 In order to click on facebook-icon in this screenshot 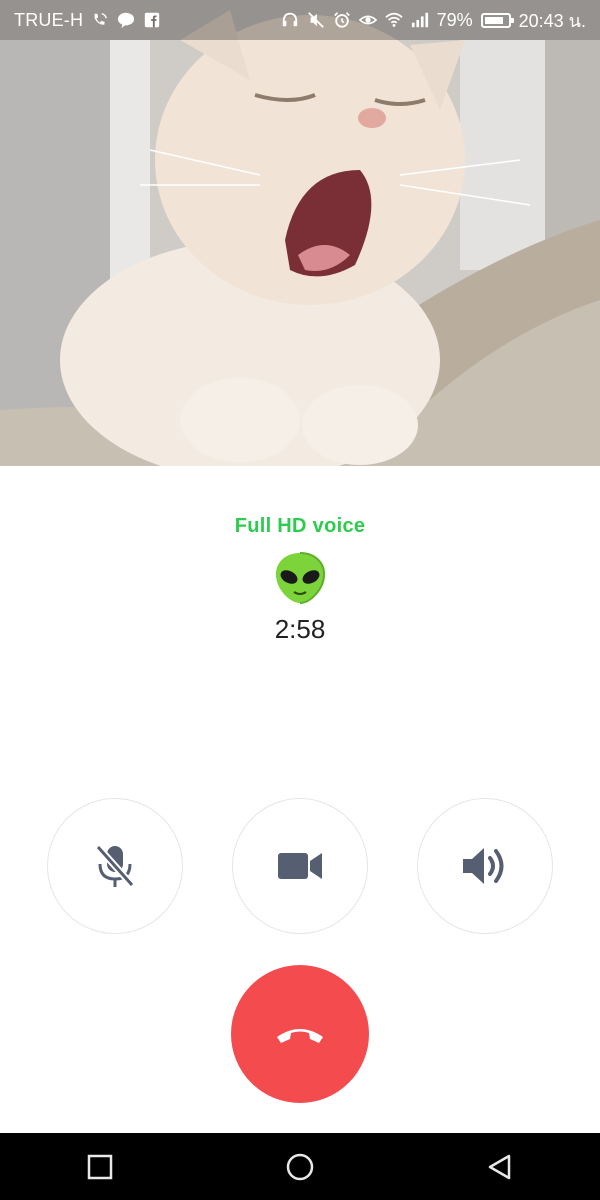, I will do `click(152, 20)`.